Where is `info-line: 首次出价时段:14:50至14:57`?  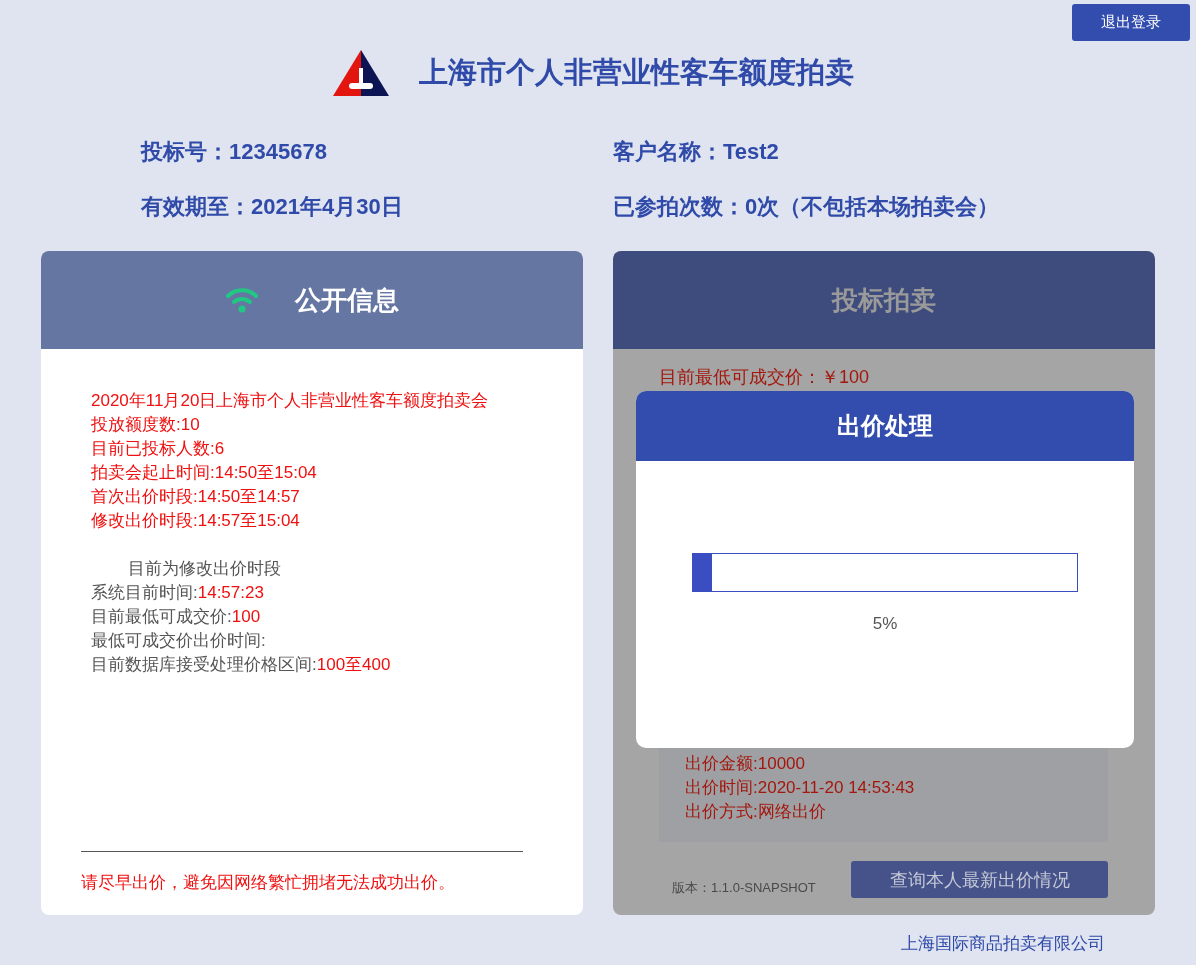 info-line: 首次出价时段:14:50至14:57 is located at coordinates (196, 497).